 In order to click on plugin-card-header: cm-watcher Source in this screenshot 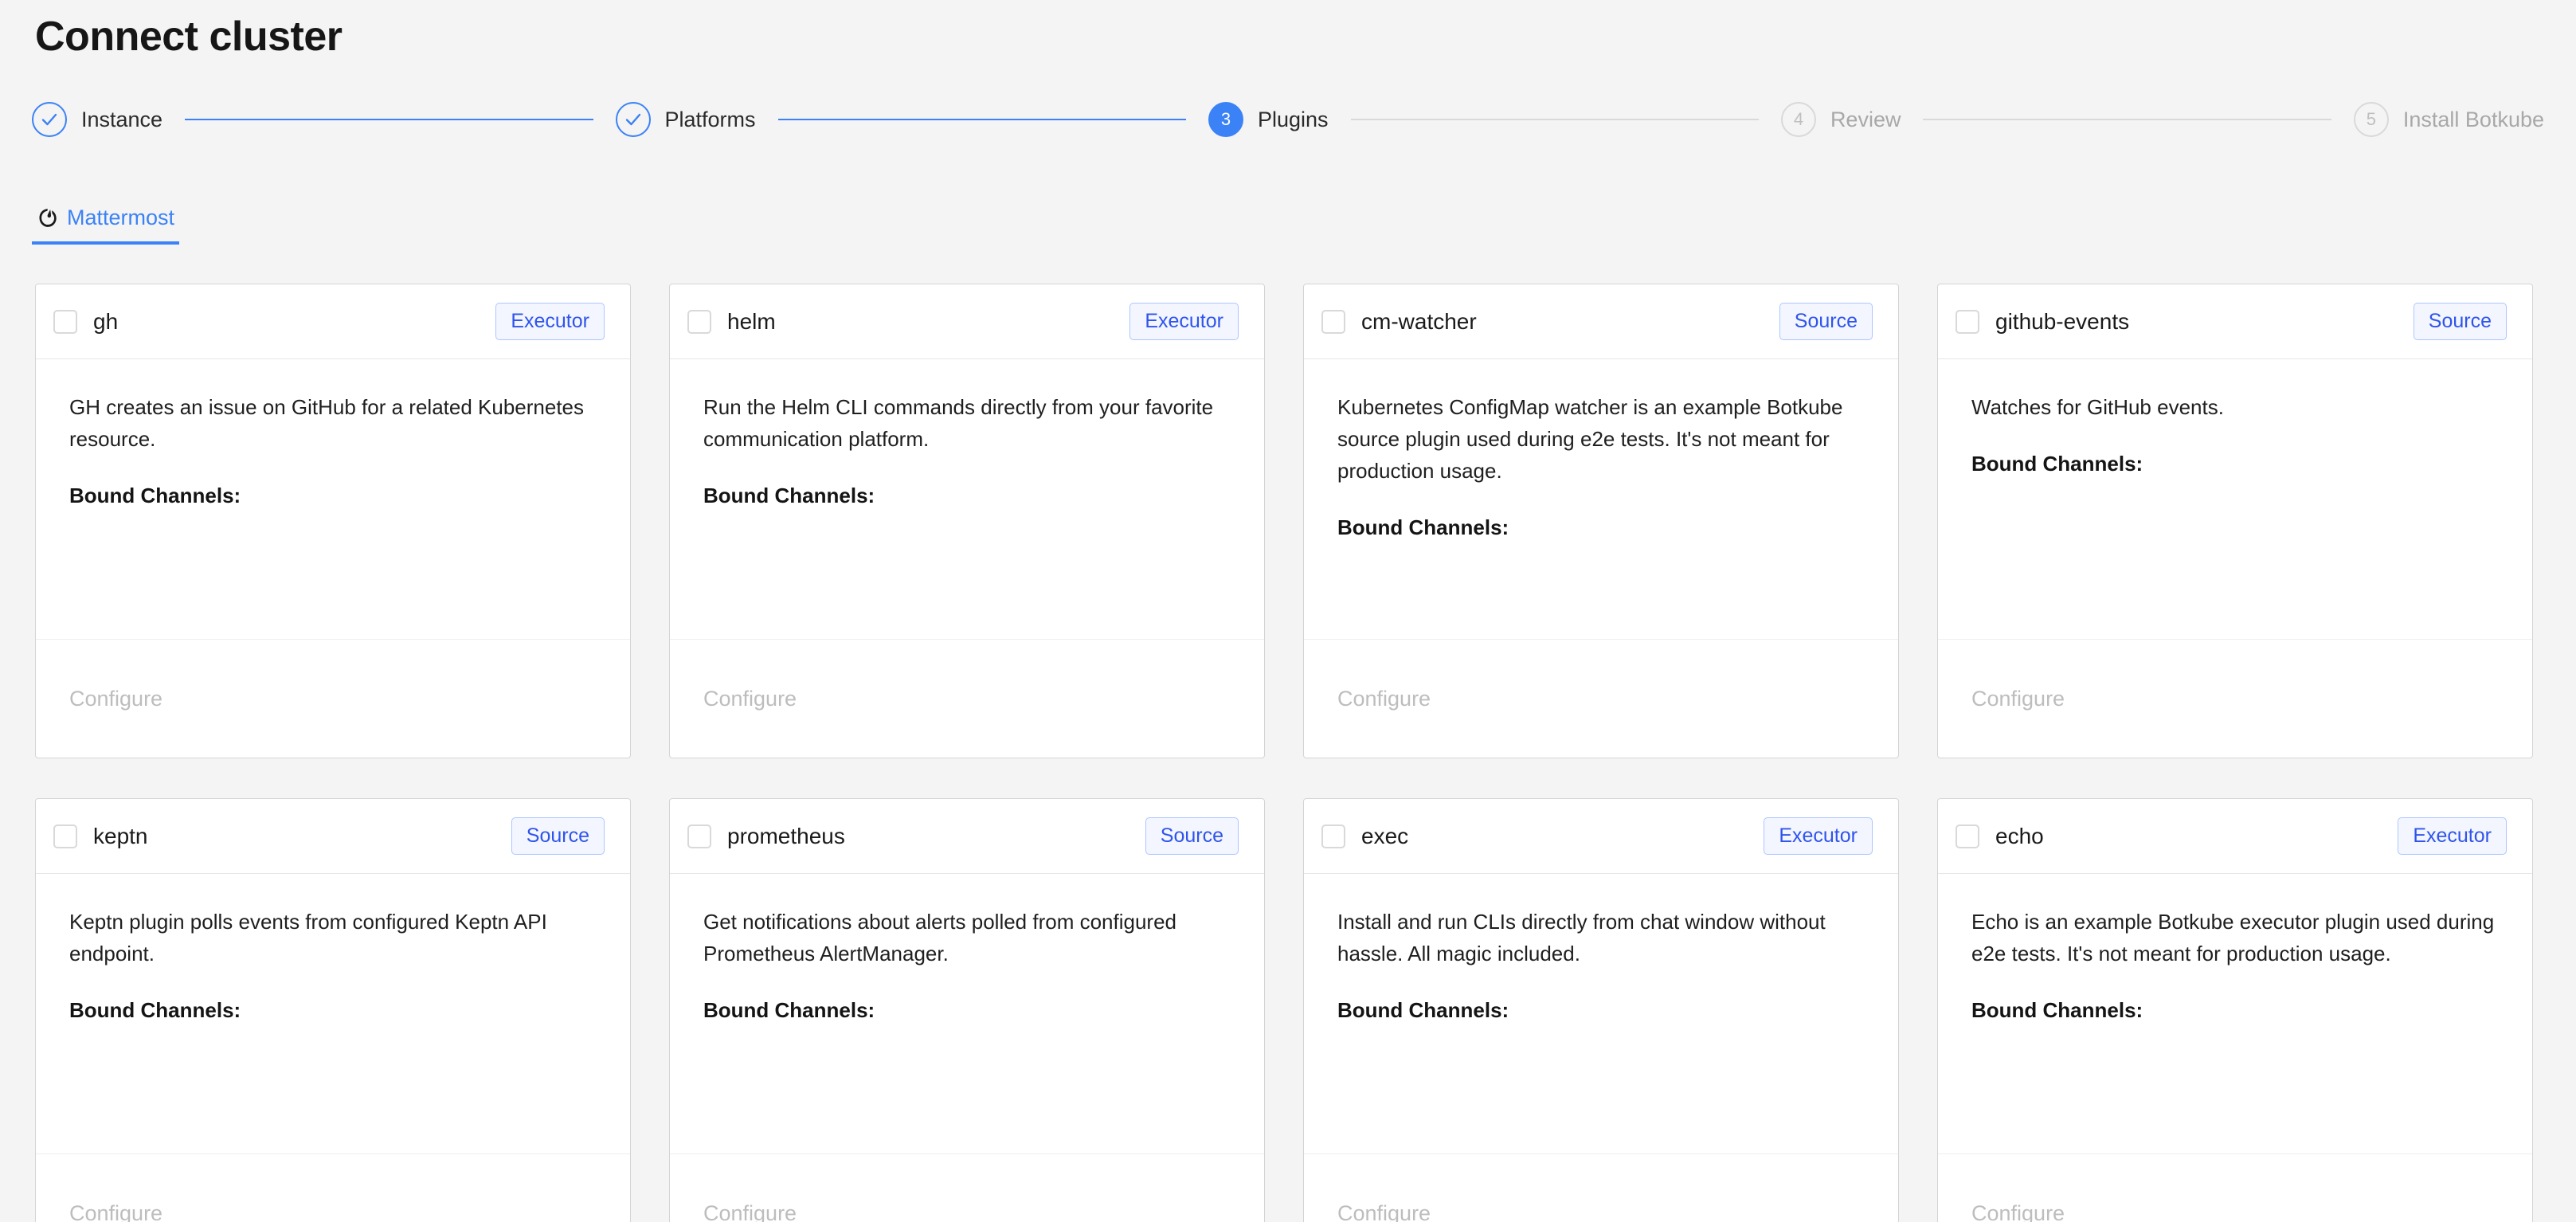, I will do `click(1601, 321)`.